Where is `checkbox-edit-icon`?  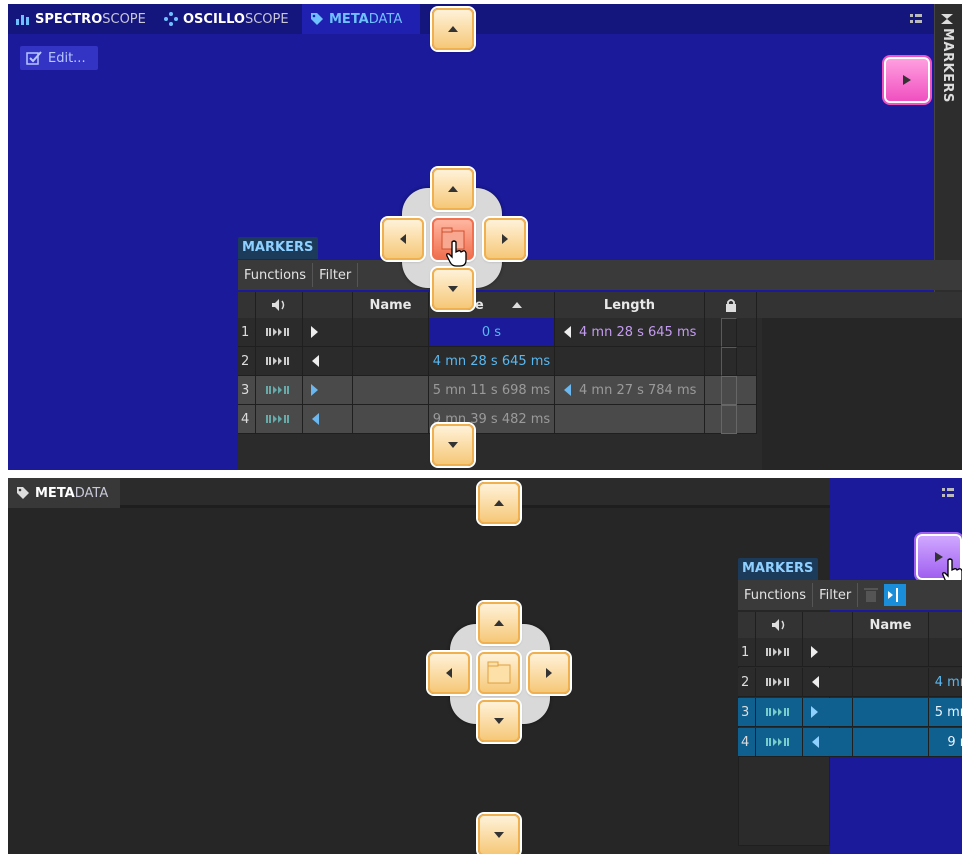 checkbox-edit-icon is located at coordinates (34, 58).